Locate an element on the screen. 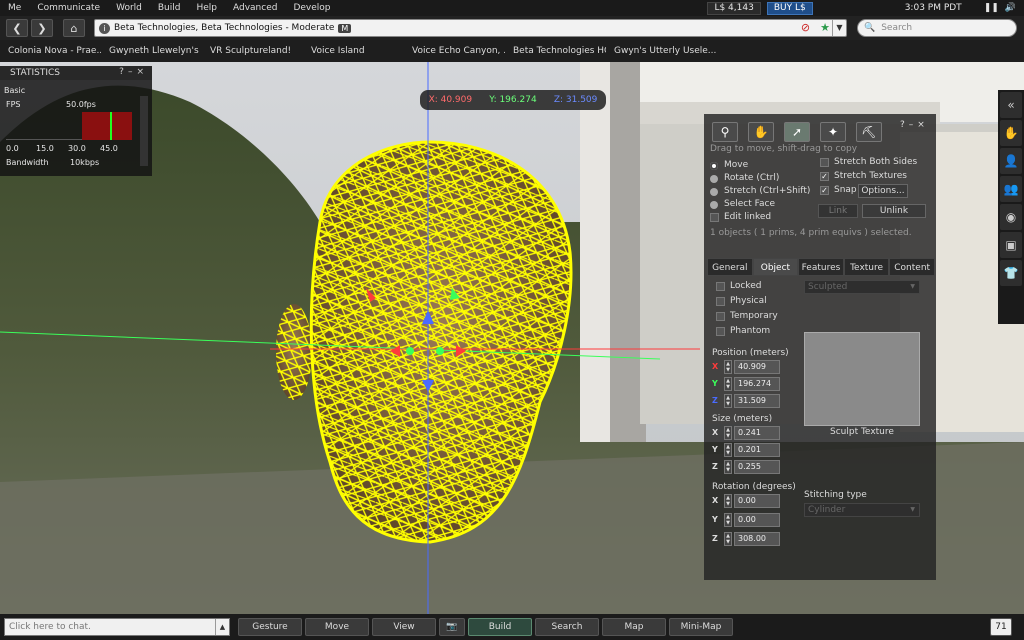 The width and height of the screenshot is (1024, 640). locked-checkbox is located at coordinates (720, 286).